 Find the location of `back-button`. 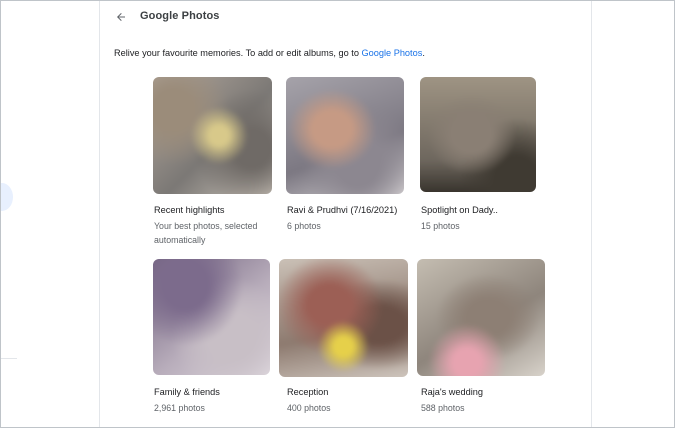

back-button is located at coordinates (121, 17).